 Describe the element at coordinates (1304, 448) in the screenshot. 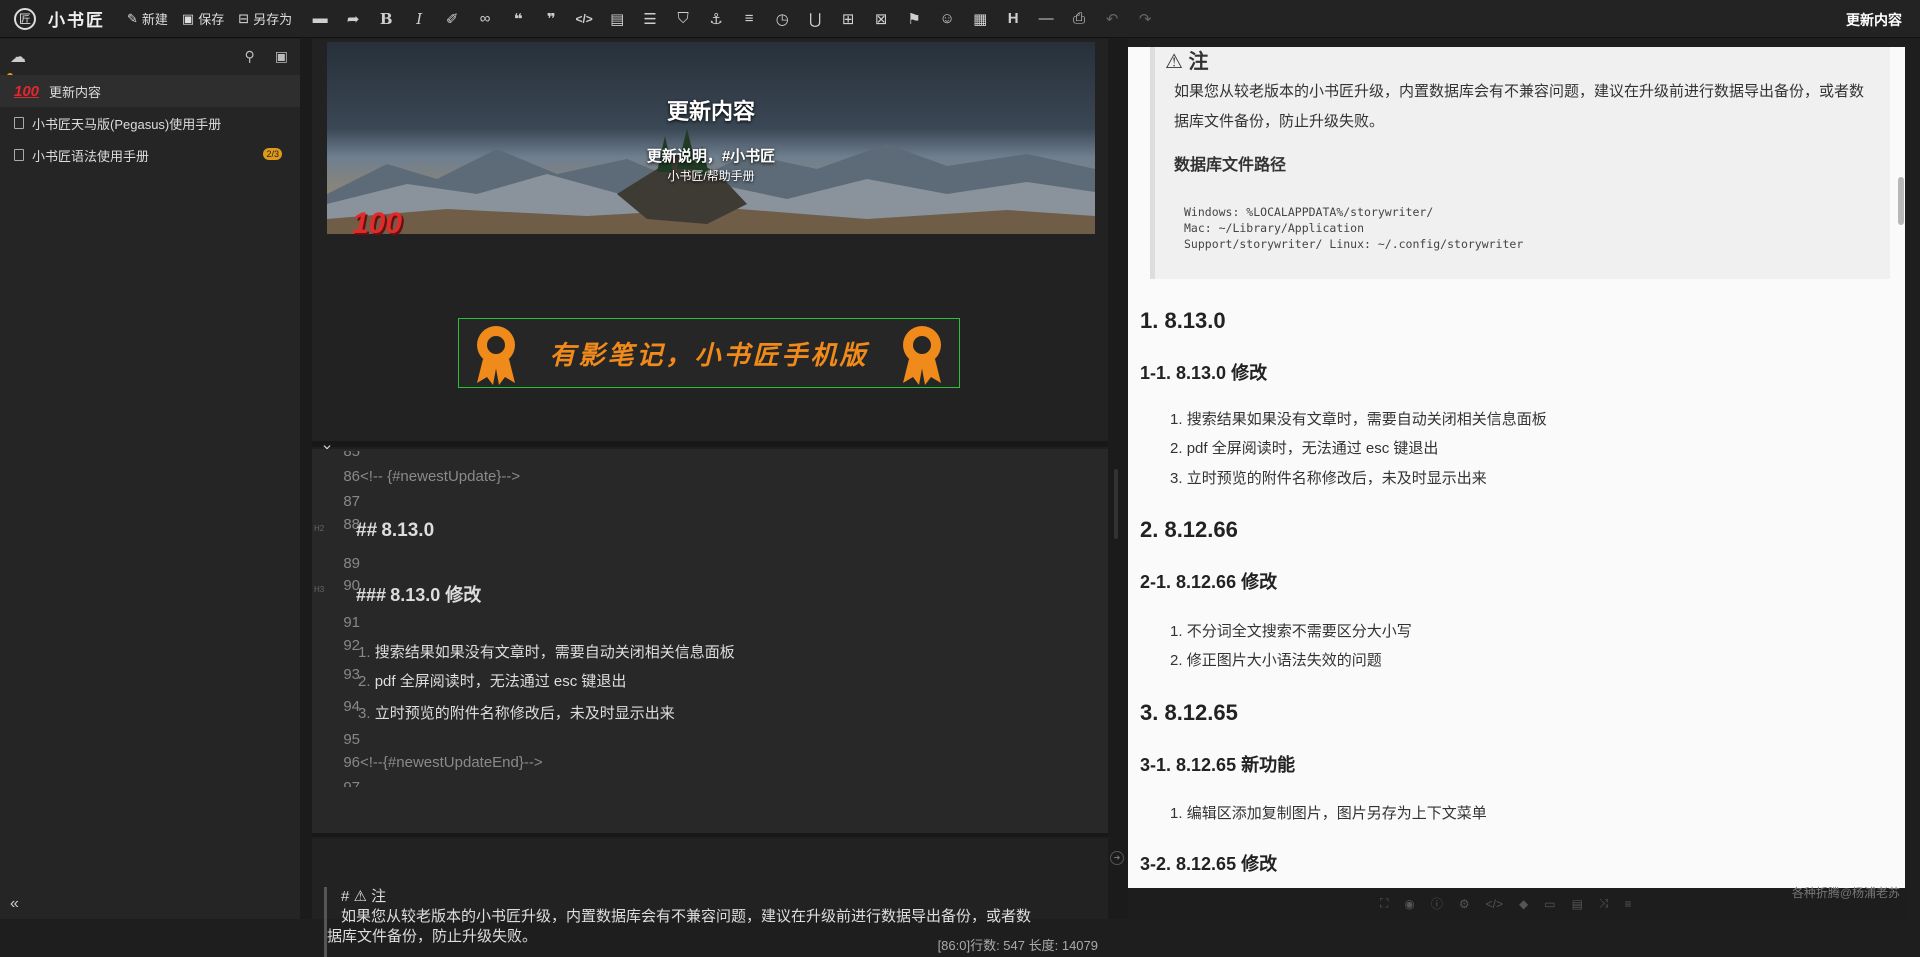

I see `list-item: 2. pdf 全屏阅读时，无法通过 esc 键退出` at that location.